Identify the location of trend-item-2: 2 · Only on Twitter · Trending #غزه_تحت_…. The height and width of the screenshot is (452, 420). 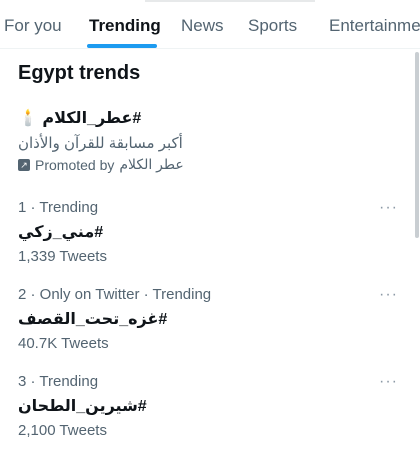
(208, 319).